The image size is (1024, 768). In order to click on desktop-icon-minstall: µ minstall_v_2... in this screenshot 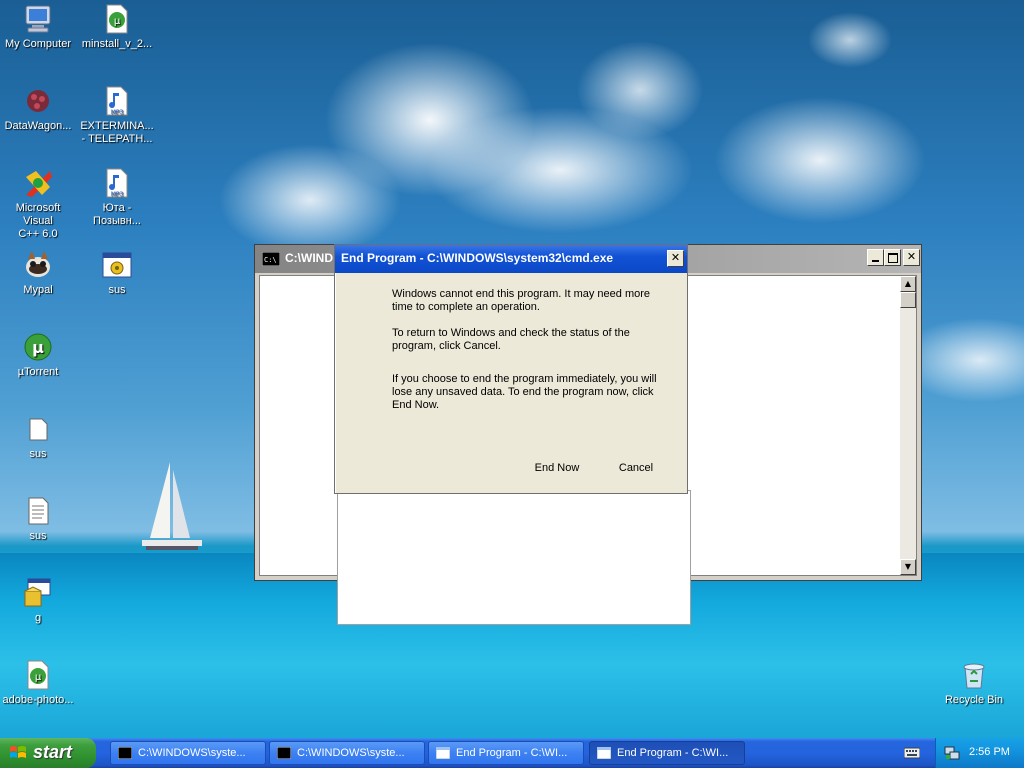, I will do `click(117, 27)`.